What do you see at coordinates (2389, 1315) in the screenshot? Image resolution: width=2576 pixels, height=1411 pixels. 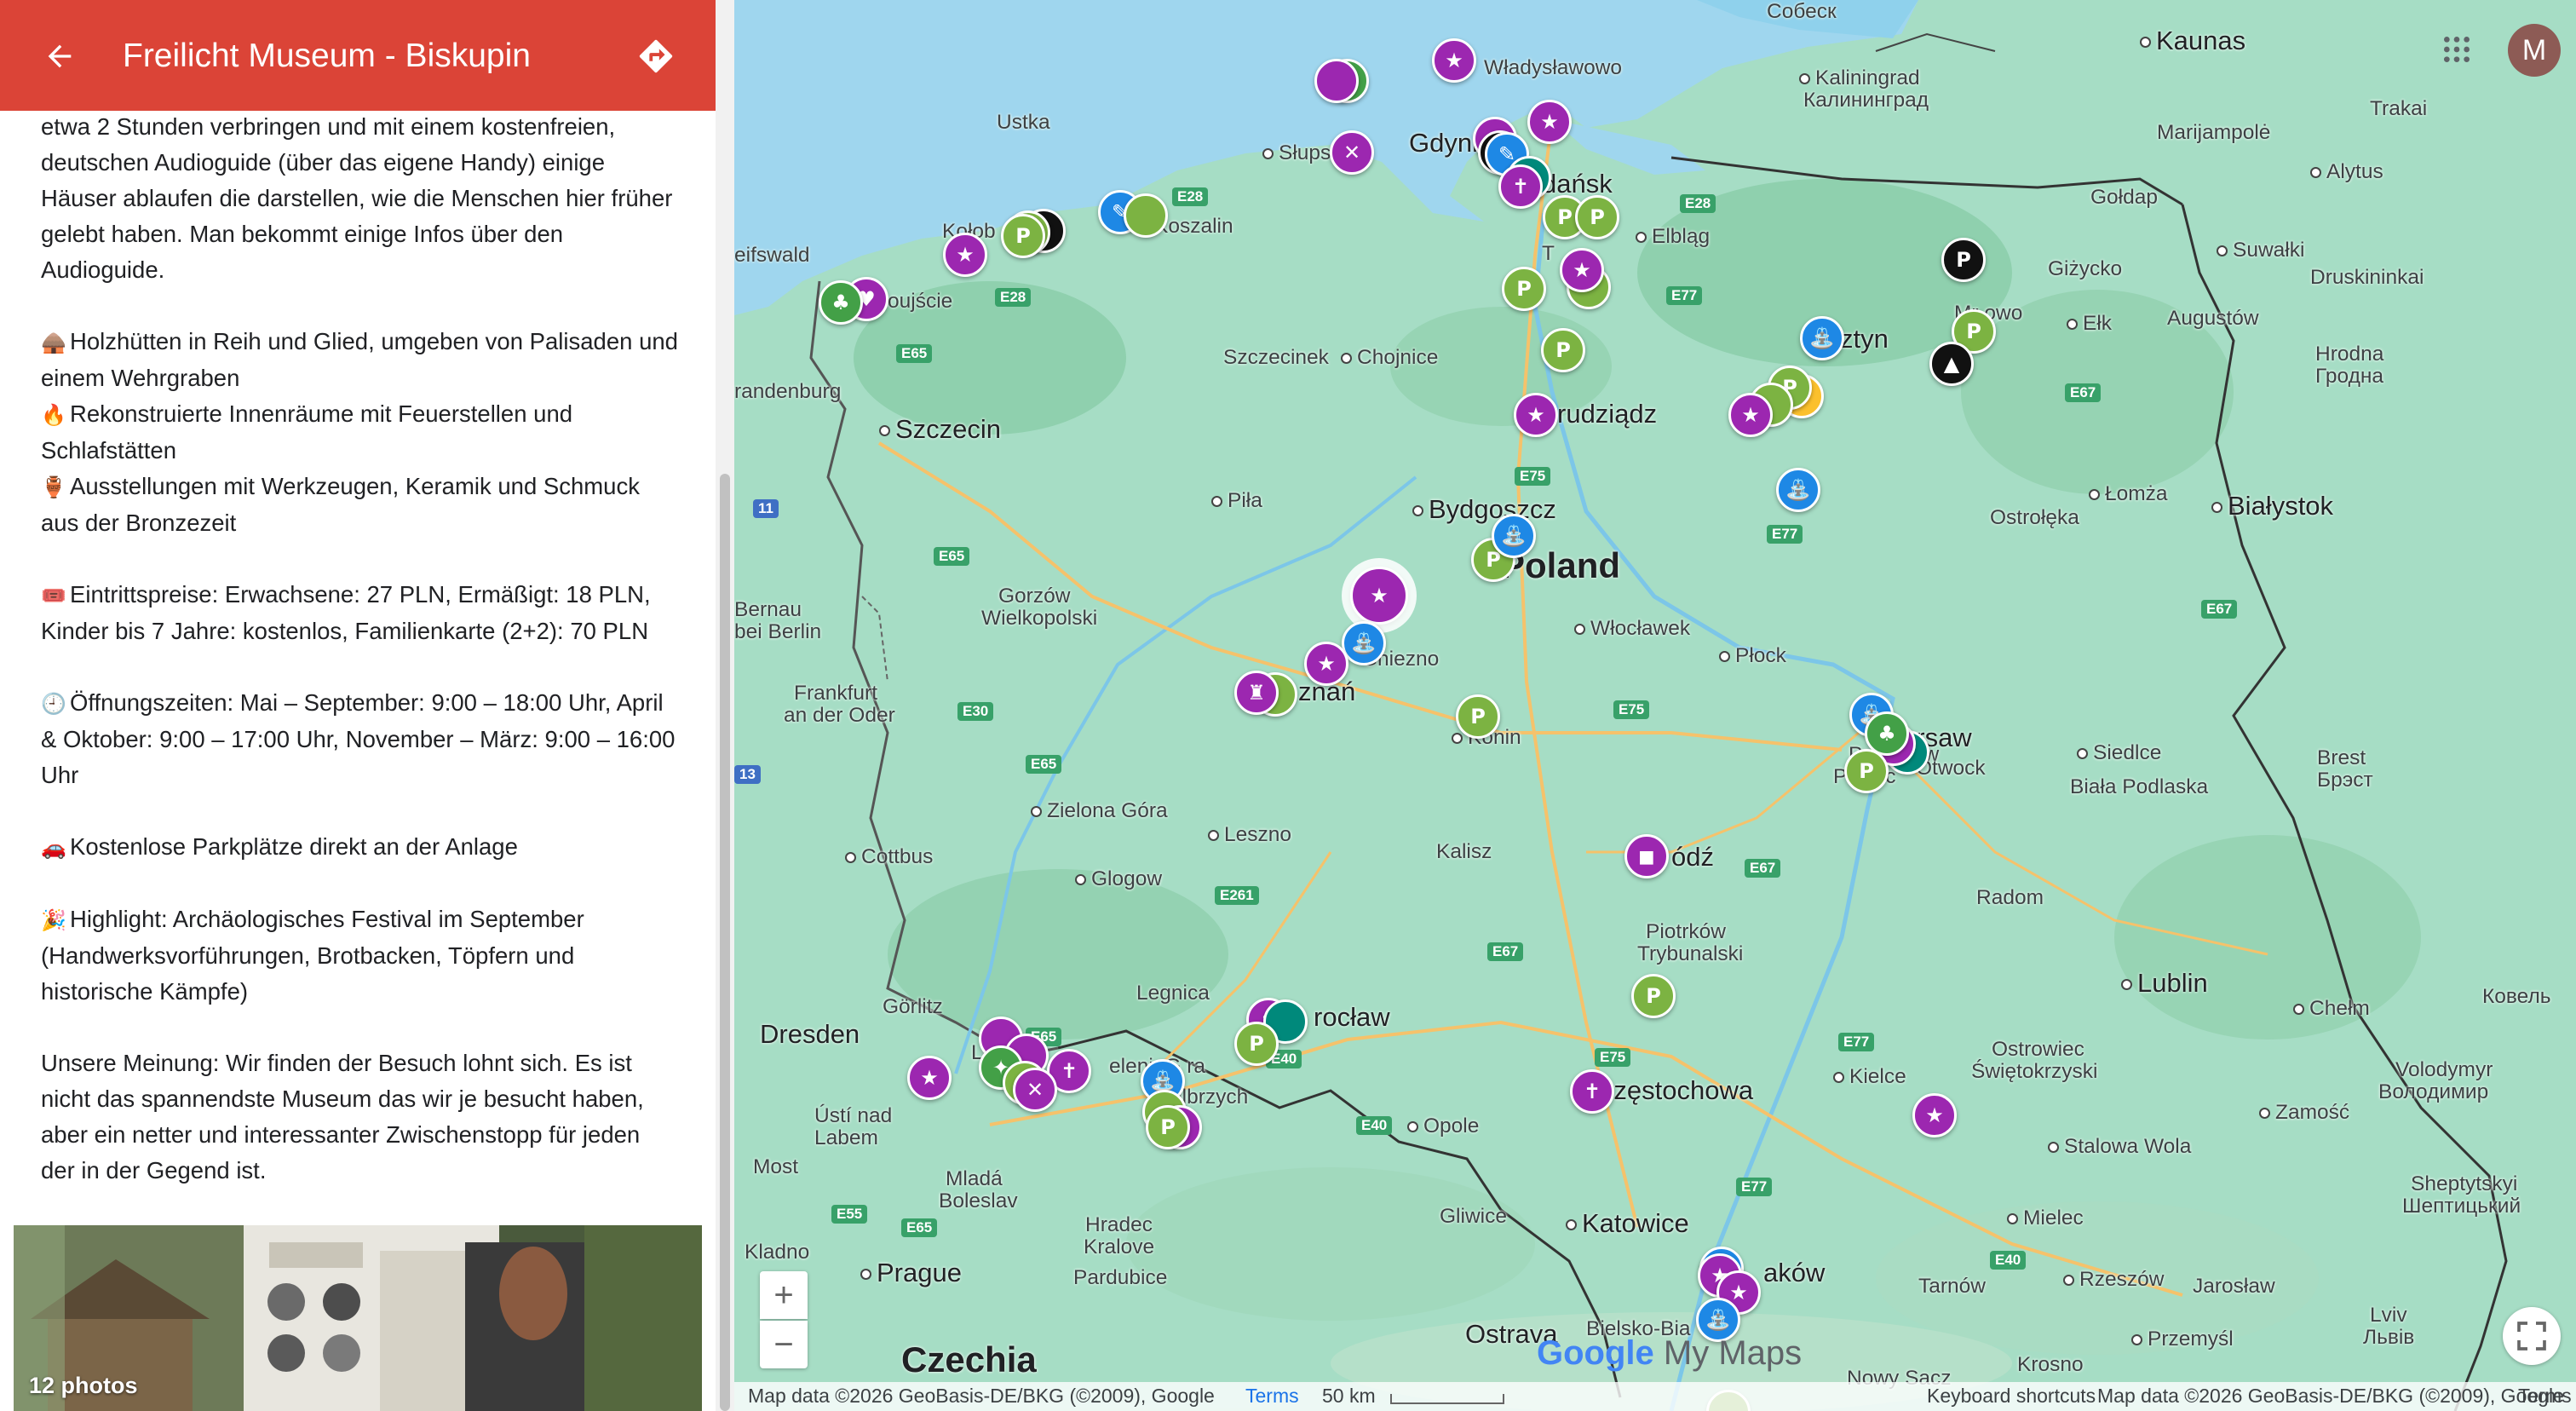 I see `map-label: Lviv` at bounding box center [2389, 1315].